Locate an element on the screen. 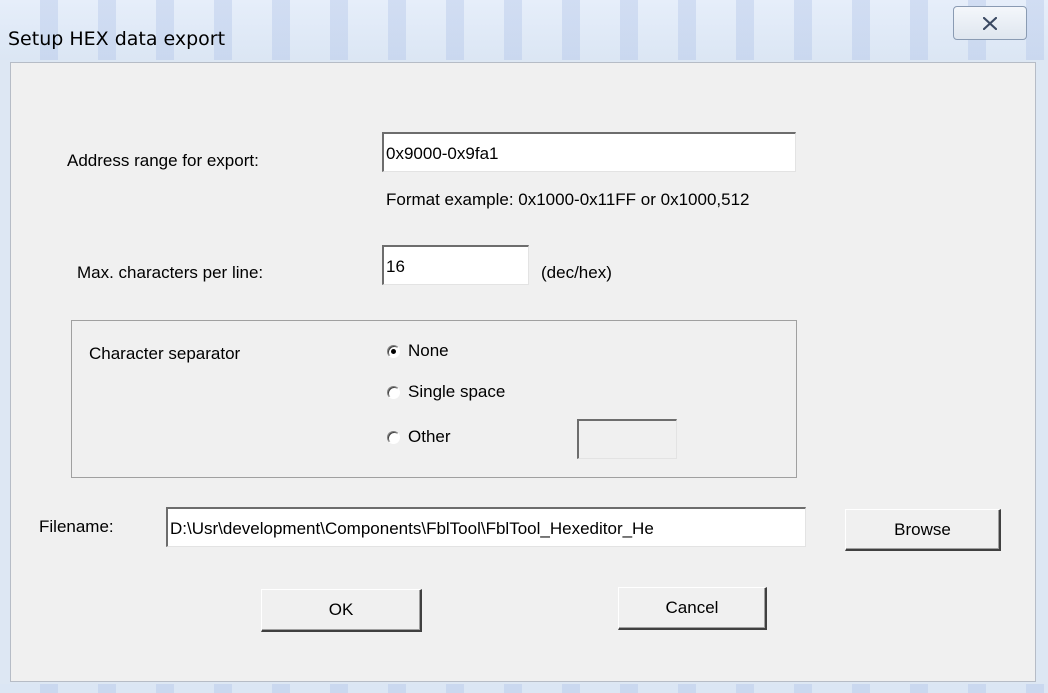  max-chars-unit: (dec/hex) is located at coordinates (576, 272).